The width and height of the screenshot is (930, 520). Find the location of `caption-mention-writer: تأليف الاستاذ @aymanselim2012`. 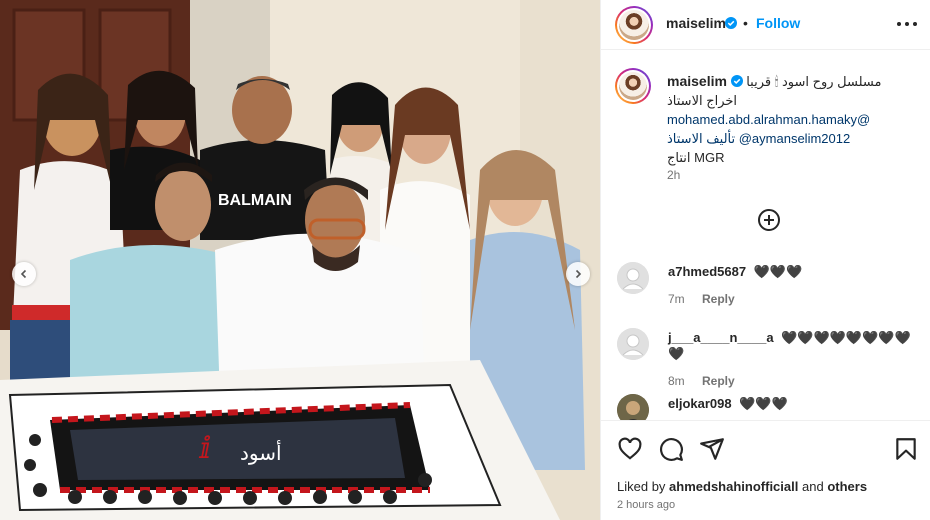

caption-mention-writer: تأليف الاستاذ @aymanselim2012 is located at coordinates (792, 138).